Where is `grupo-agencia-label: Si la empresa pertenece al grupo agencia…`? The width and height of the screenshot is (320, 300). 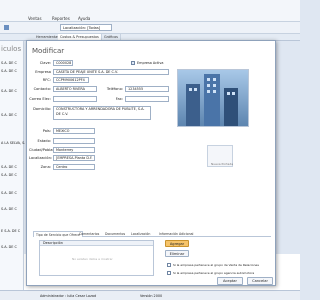 grupo-agencia-label: Si la empresa pertenece al grupo agencia… is located at coordinates (214, 273).